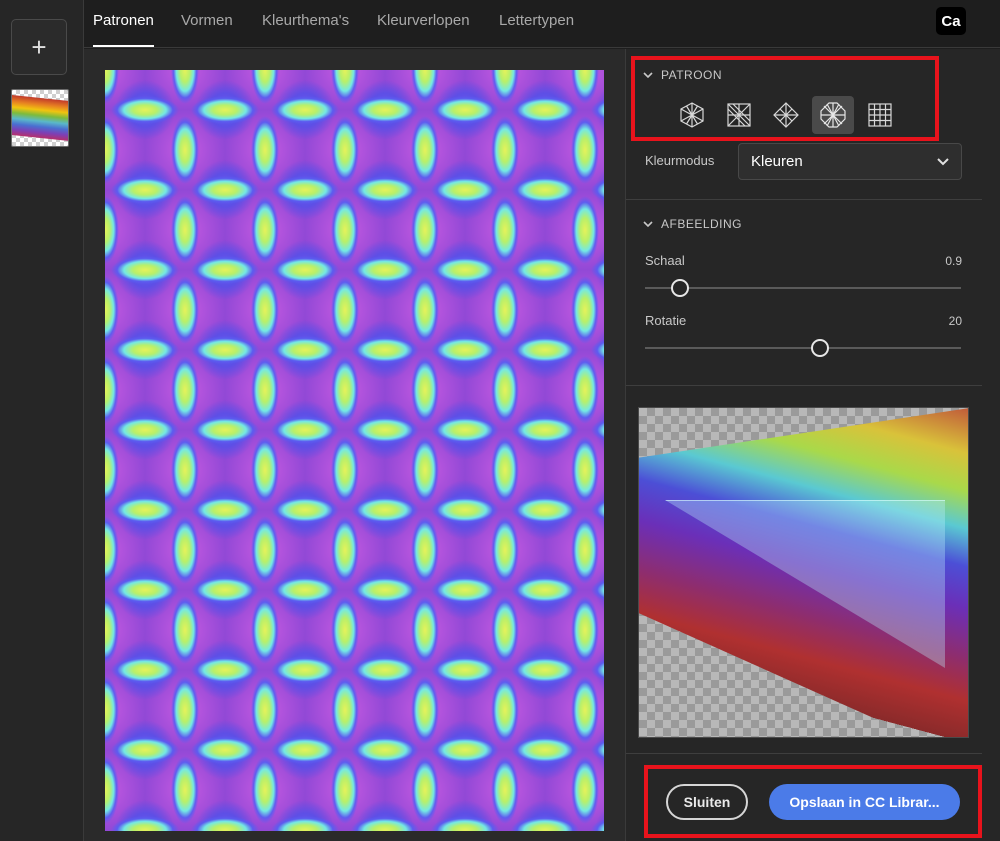 The image size is (1000, 841). What do you see at coordinates (423, 20) in the screenshot?
I see `tab-kleurverlopen: Kleurverlopen` at bounding box center [423, 20].